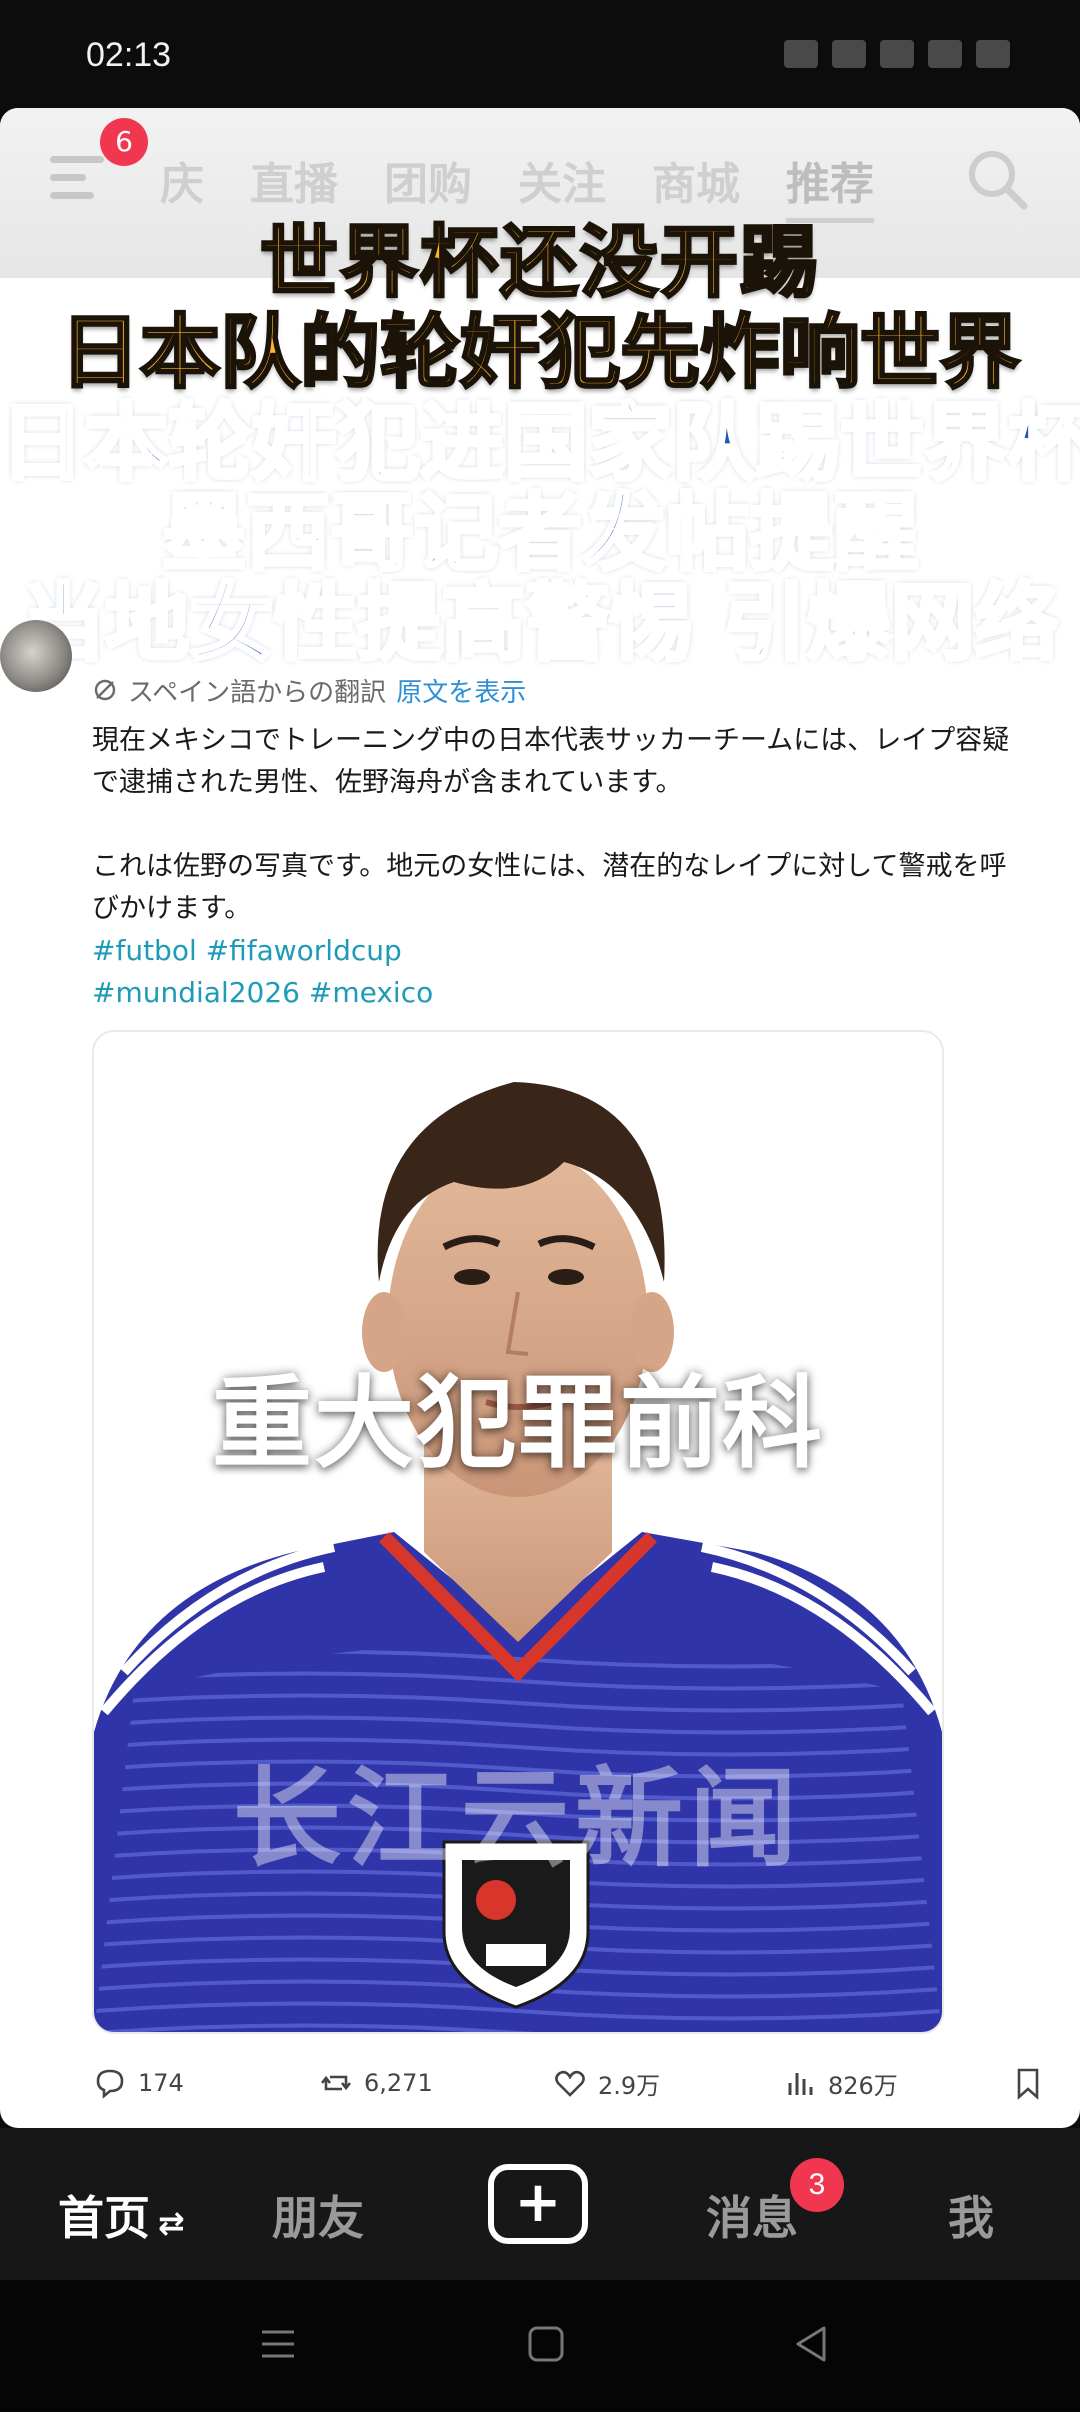 The height and width of the screenshot is (2412, 1080). I want to click on messages-badge: 3, so click(817, 2185).